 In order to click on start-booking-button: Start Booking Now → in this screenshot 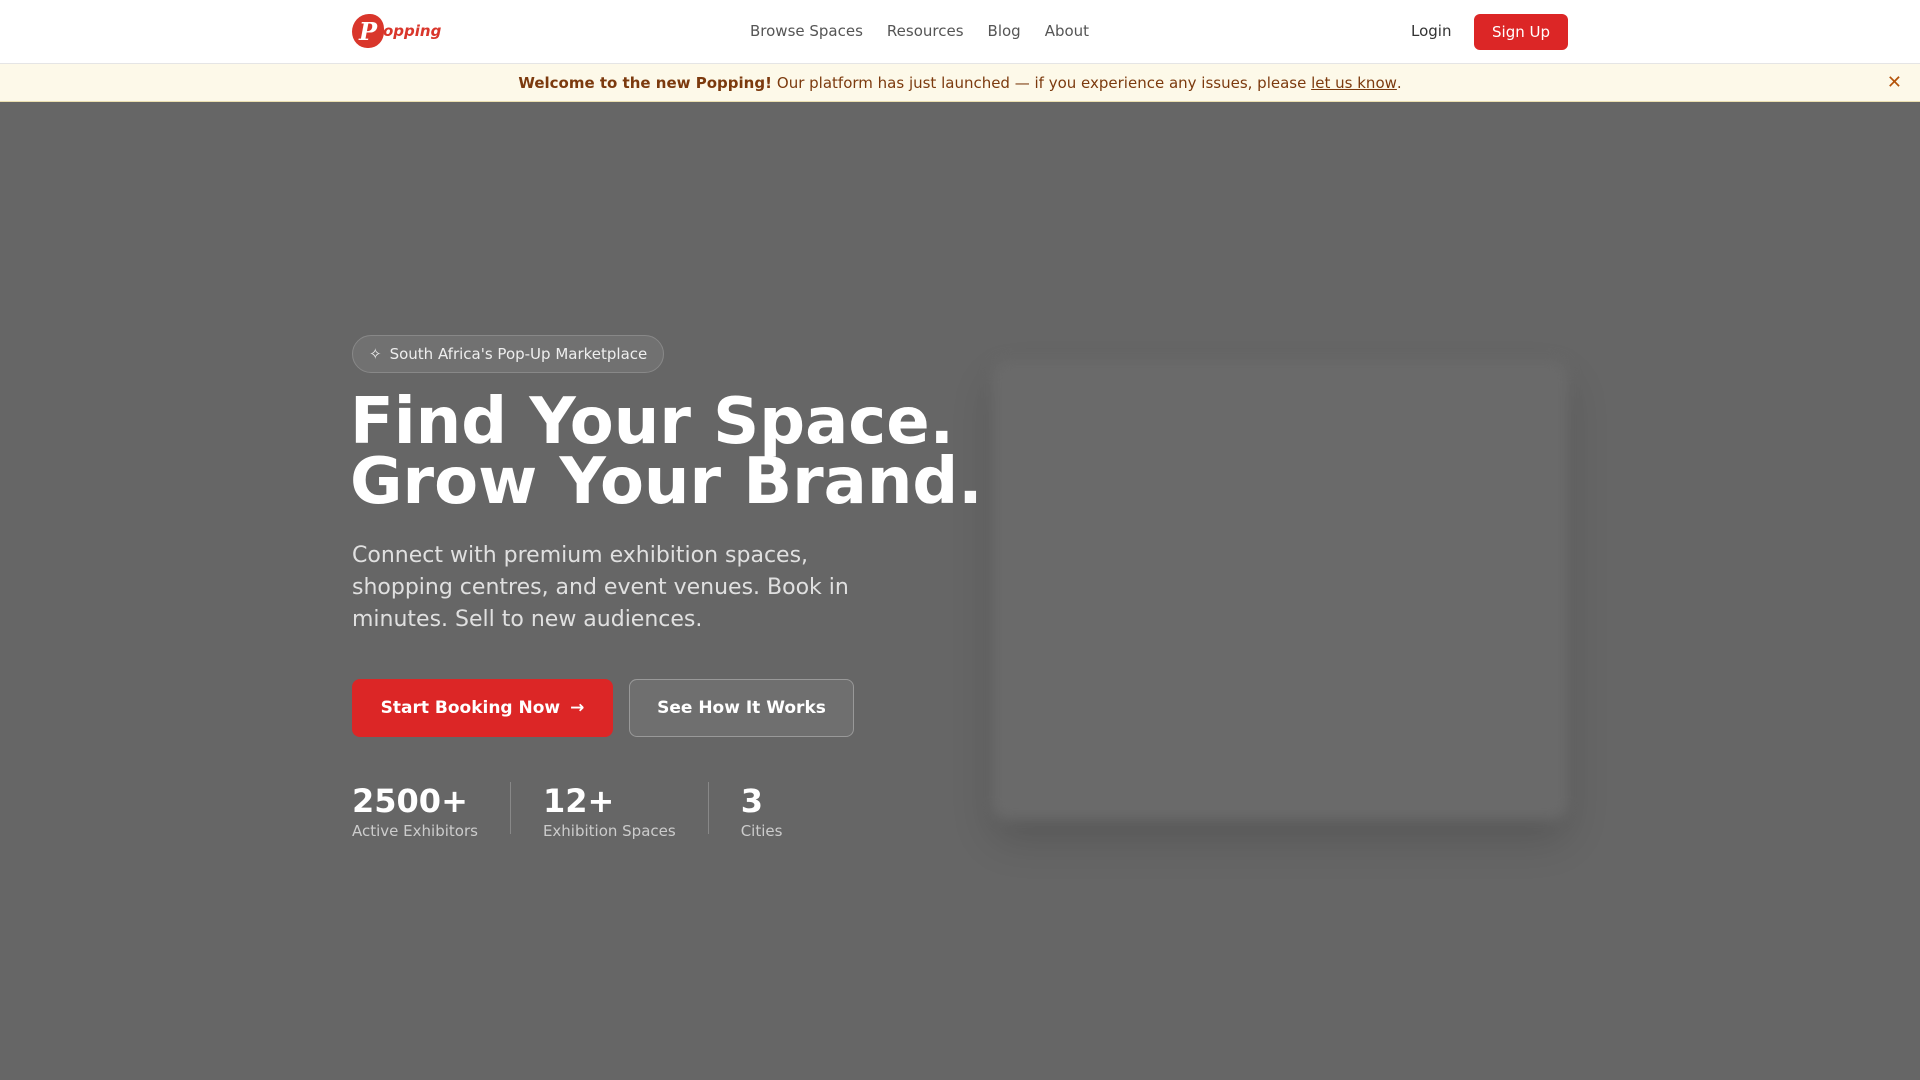, I will do `click(482, 708)`.